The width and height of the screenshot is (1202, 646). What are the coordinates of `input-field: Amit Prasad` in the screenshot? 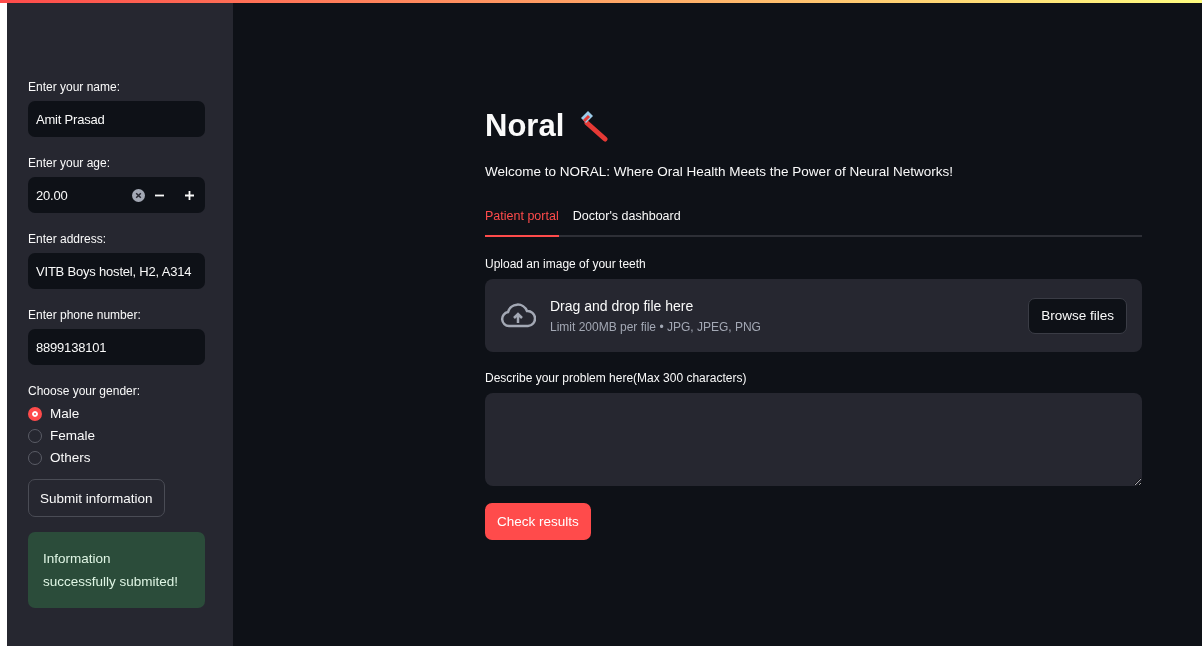 It's located at (116, 119).